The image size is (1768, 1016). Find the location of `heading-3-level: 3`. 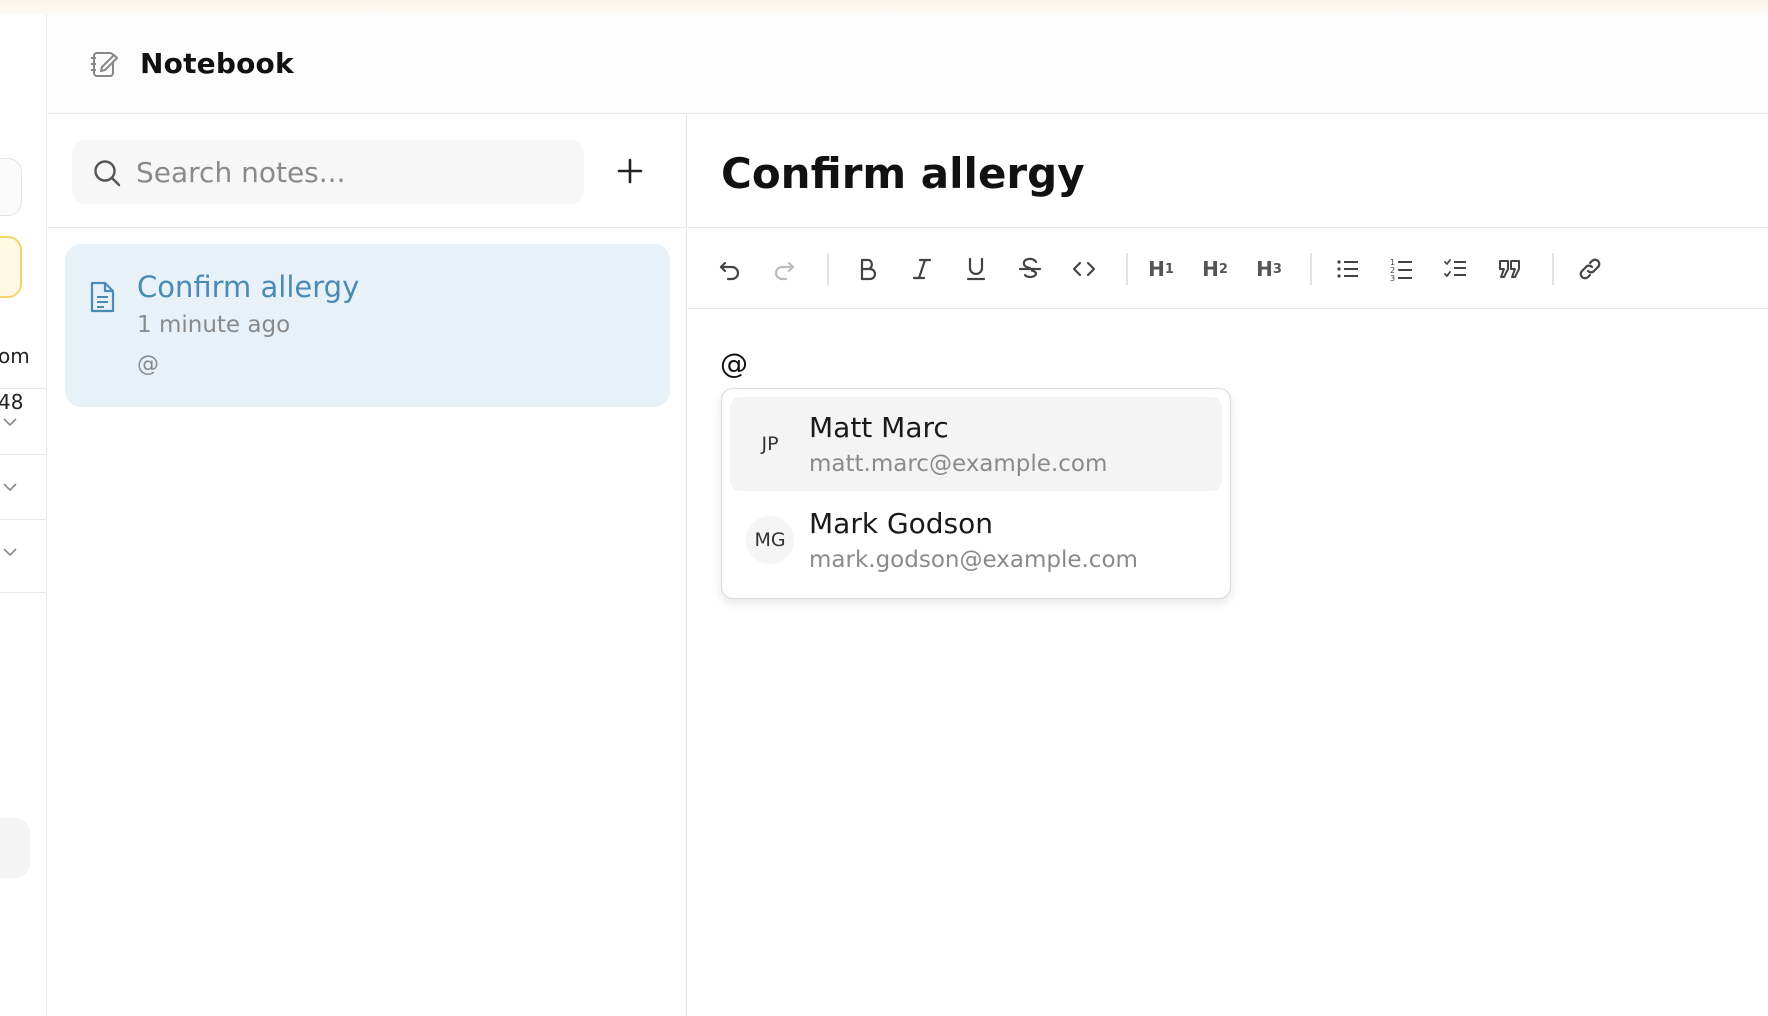

heading-3-level: 3 is located at coordinates (1277, 269).